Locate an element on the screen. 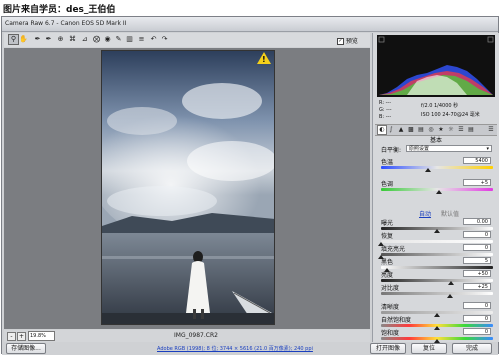 The height and width of the screenshot is (355, 500). tab-snapshots: ▤ is located at coordinates (471, 130).